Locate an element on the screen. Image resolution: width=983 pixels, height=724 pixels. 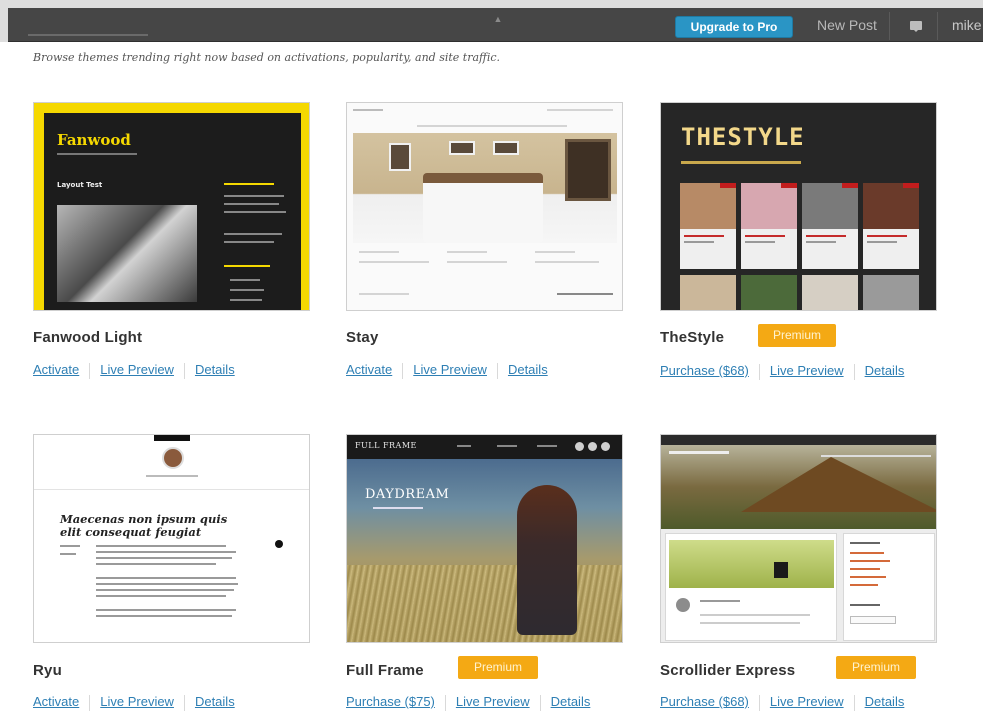
preview-content: Fanwood Layout Test is located at coordinates (172, 211).